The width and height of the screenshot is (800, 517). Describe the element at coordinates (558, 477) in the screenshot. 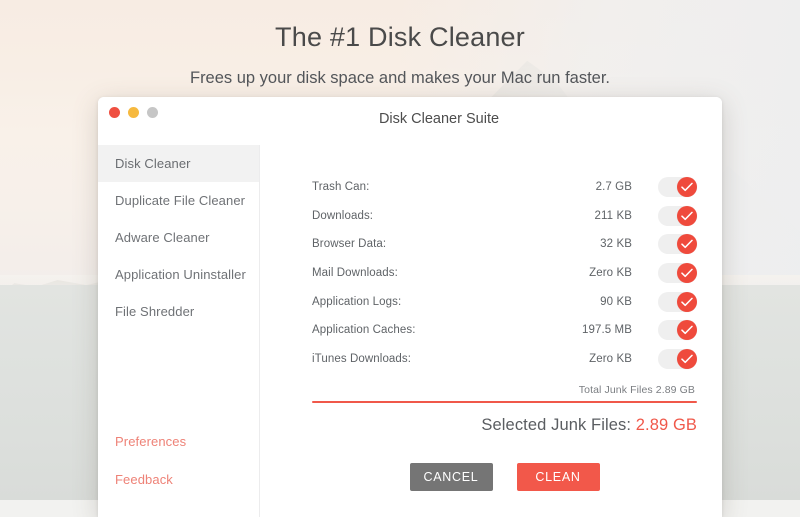

I see `clean-button: CLEAN` at that location.